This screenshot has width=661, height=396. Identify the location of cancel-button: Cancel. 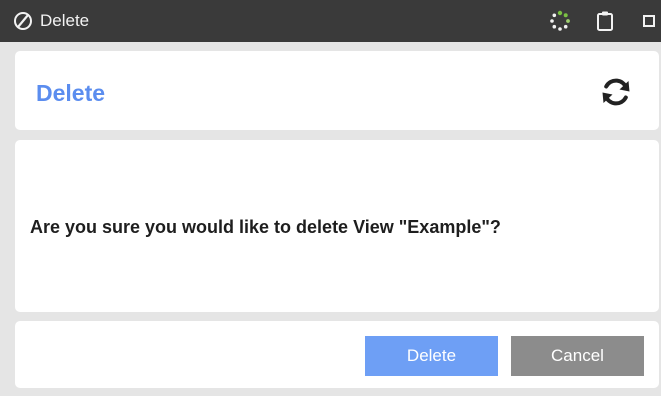
(577, 356).